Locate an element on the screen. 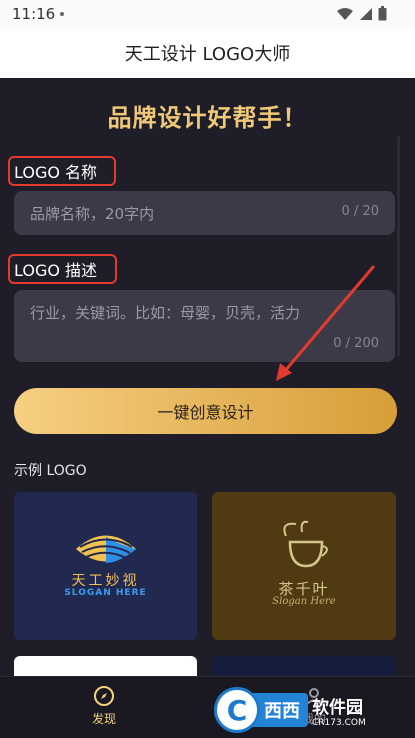 The height and width of the screenshot is (738, 415). eye-logo-icon is located at coordinates (106, 549).